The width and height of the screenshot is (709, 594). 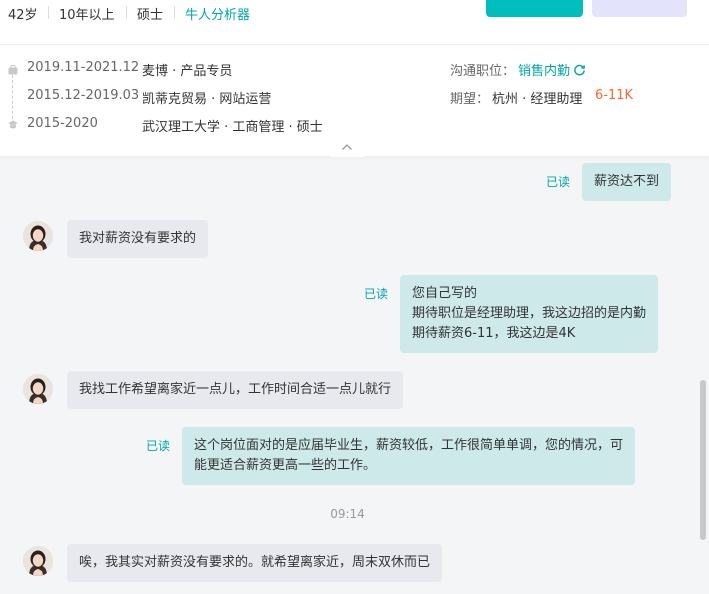 I want to click on message-incoming: 我对薪资没有要求的, so click(x=138, y=239).